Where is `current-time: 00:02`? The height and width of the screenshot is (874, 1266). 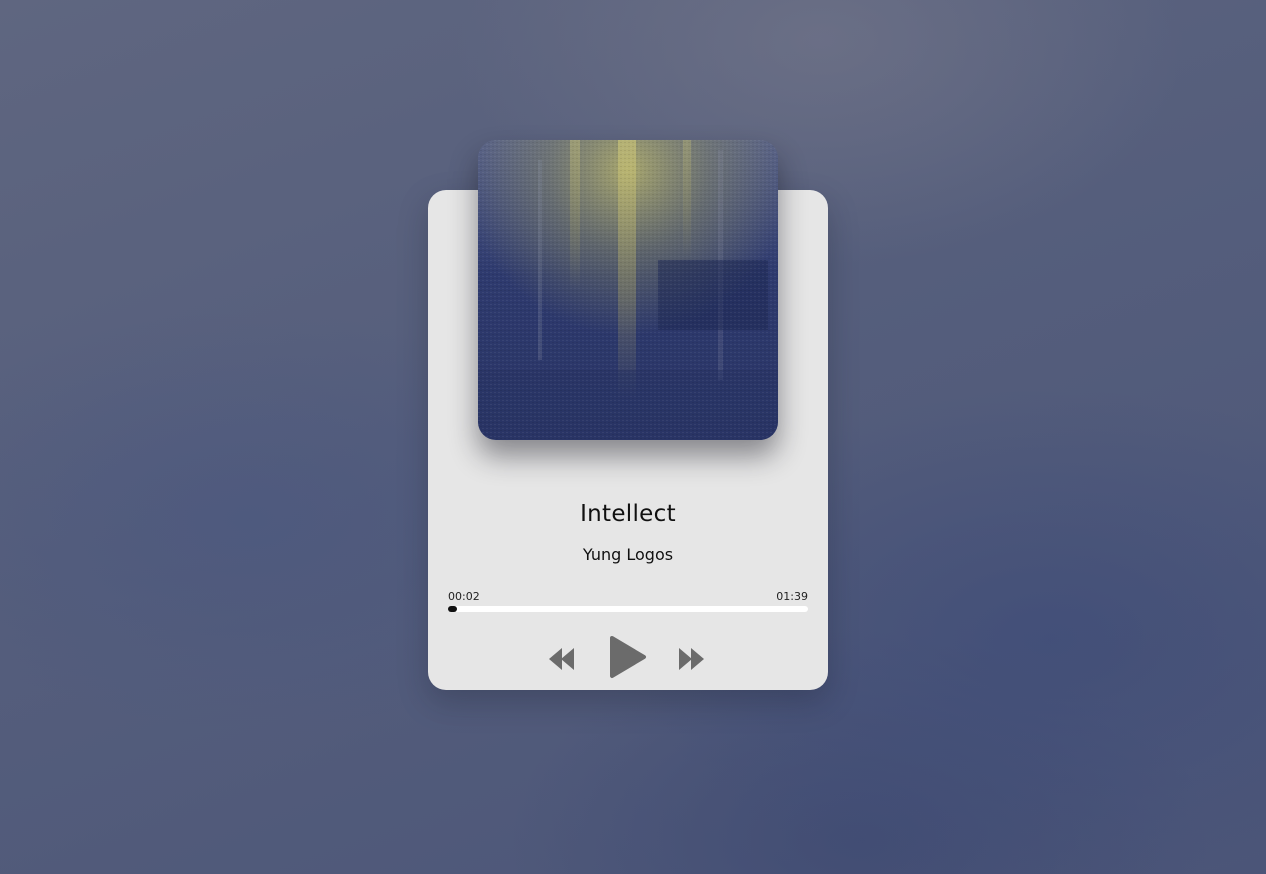
current-time: 00:02 is located at coordinates (464, 596).